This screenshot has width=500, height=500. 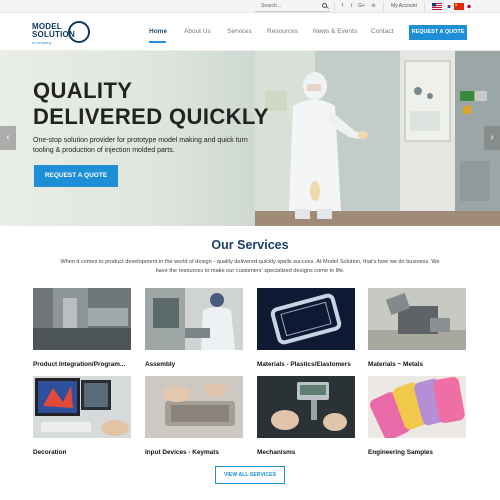 What do you see at coordinates (82, 407) in the screenshot?
I see `decoration-image` at bounding box center [82, 407].